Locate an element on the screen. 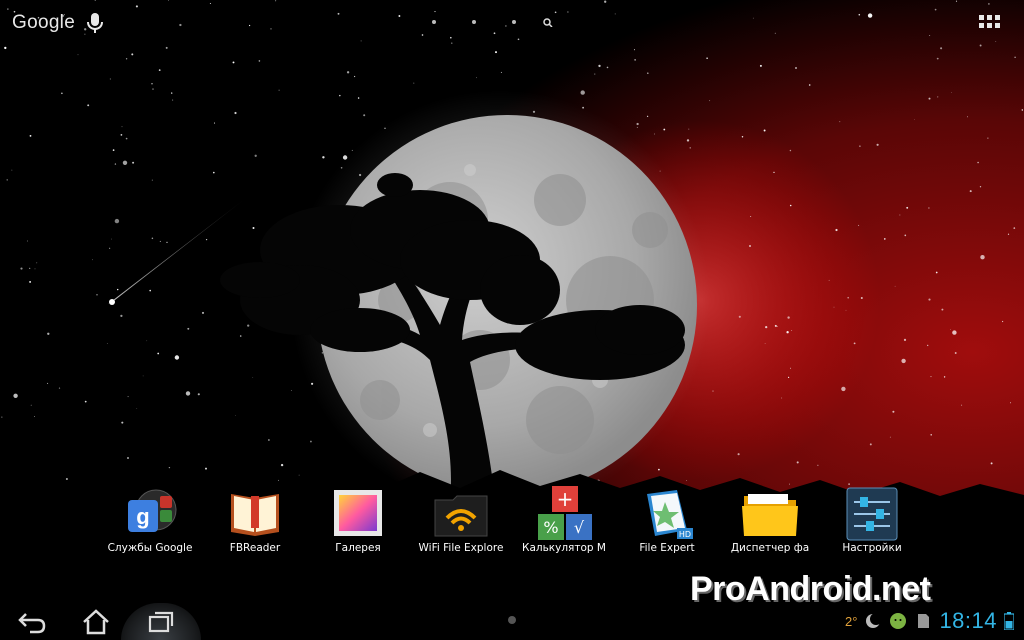 The image size is (1024, 640). battery-icon is located at coordinates (1009, 621).